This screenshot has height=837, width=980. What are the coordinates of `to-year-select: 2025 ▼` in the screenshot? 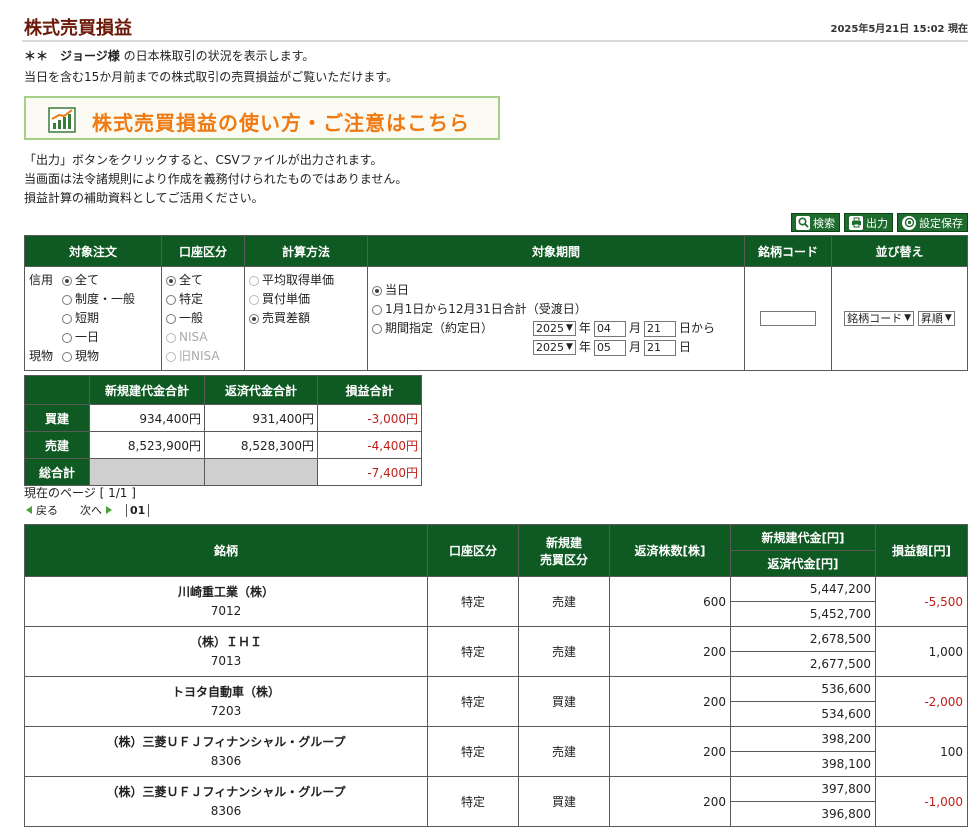 It's located at (554, 347).